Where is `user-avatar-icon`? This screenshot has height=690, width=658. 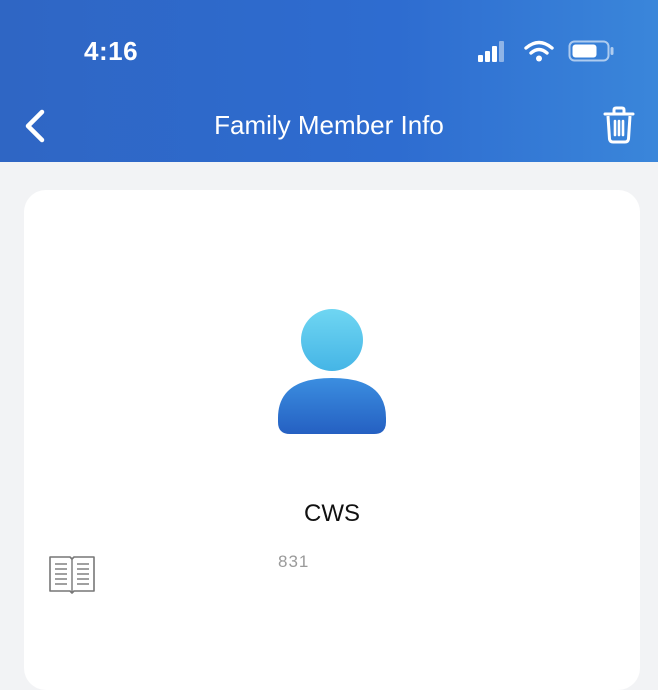 user-avatar-icon is located at coordinates (332, 371).